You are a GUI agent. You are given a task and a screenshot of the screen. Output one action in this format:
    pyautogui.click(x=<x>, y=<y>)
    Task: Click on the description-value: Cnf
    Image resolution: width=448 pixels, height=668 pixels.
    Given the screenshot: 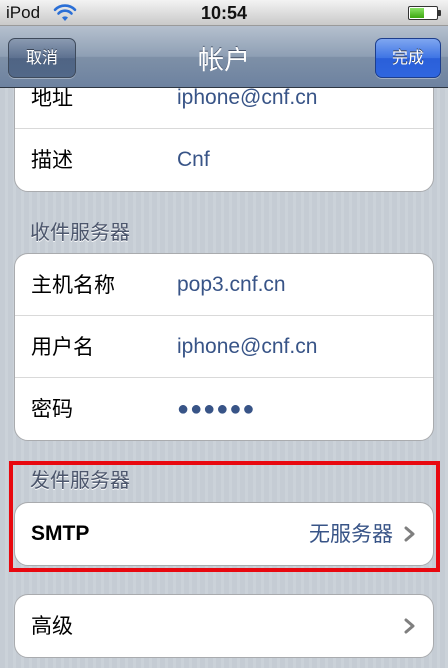 What is the action you would take?
    pyautogui.click(x=193, y=160)
    